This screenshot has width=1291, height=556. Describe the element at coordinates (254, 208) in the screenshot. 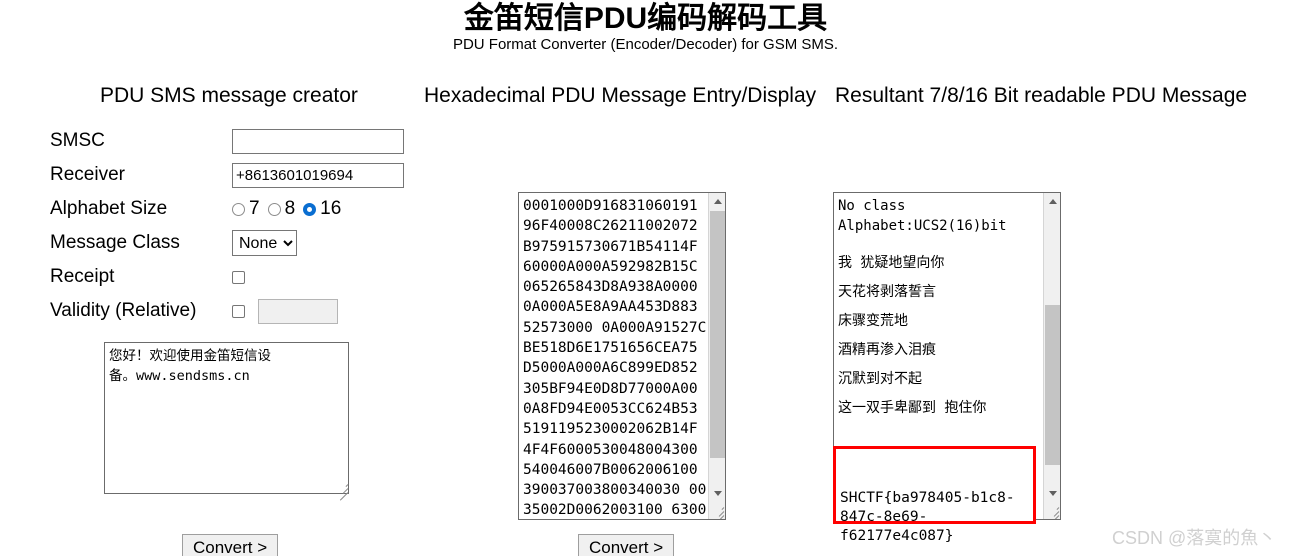

I see `radio-label-7: 7` at that location.